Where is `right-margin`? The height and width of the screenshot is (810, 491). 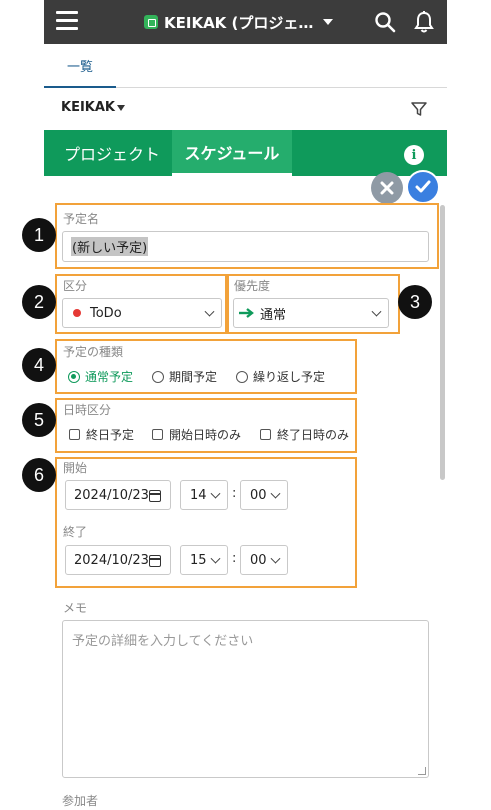 right-margin is located at coordinates (469, 405).